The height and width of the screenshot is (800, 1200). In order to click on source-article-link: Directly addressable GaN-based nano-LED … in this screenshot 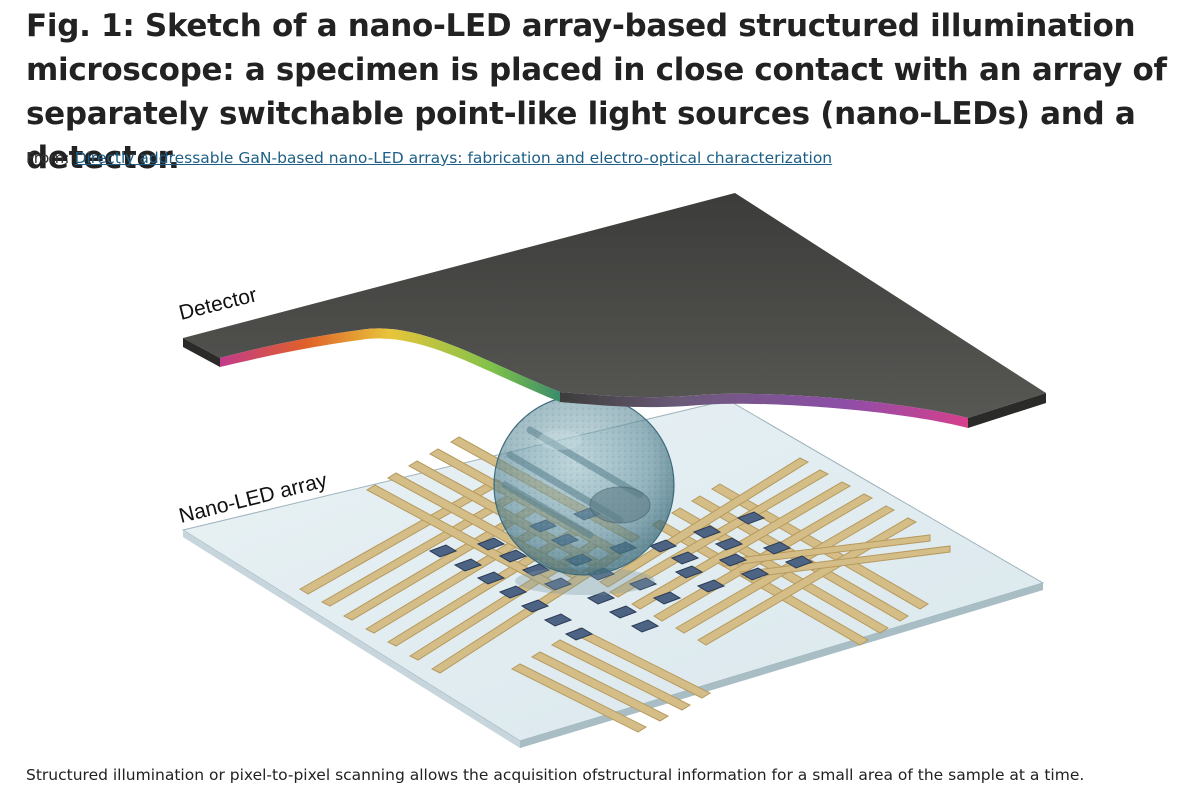, I will do `click(454, 158)`.